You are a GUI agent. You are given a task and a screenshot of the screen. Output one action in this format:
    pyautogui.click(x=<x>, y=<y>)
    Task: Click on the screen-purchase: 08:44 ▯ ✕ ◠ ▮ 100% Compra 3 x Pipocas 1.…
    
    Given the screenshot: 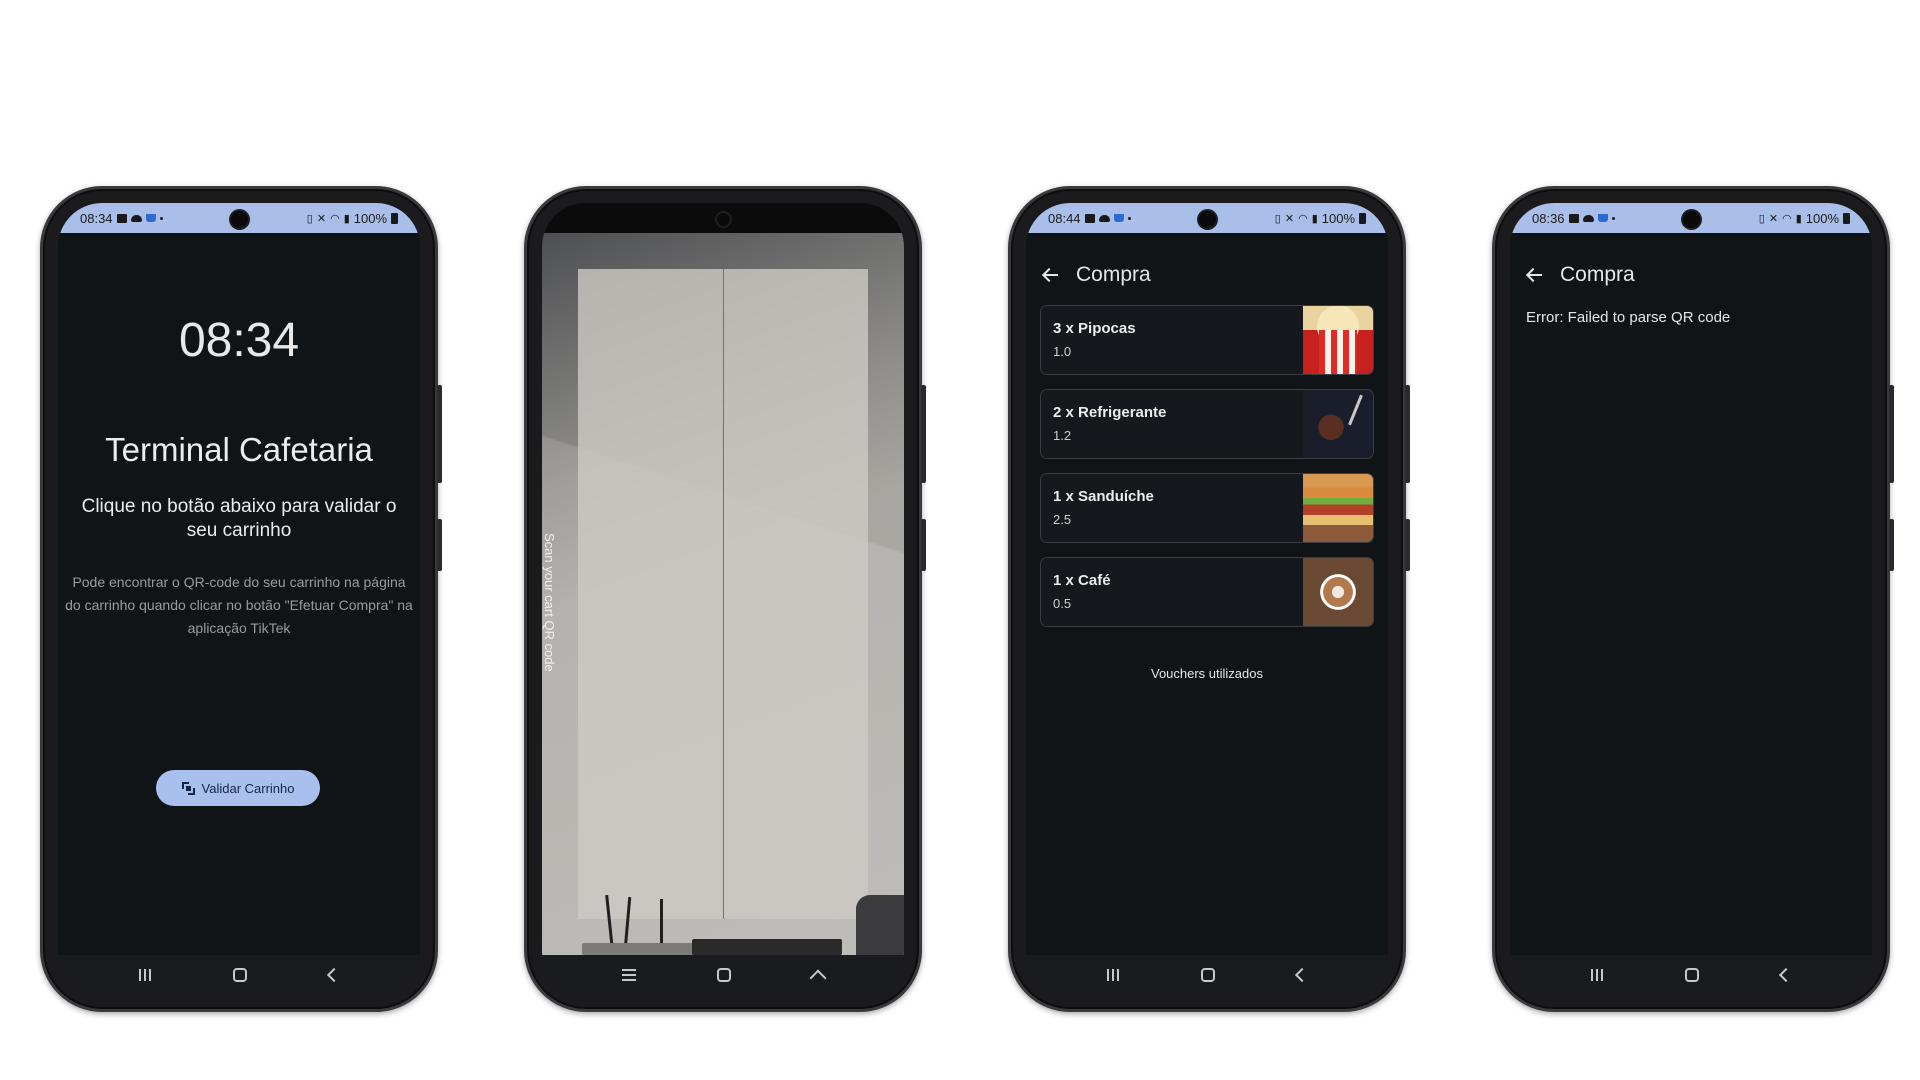 What is the action you would take?
    pyautogui.click(x=1207, y=599)
    